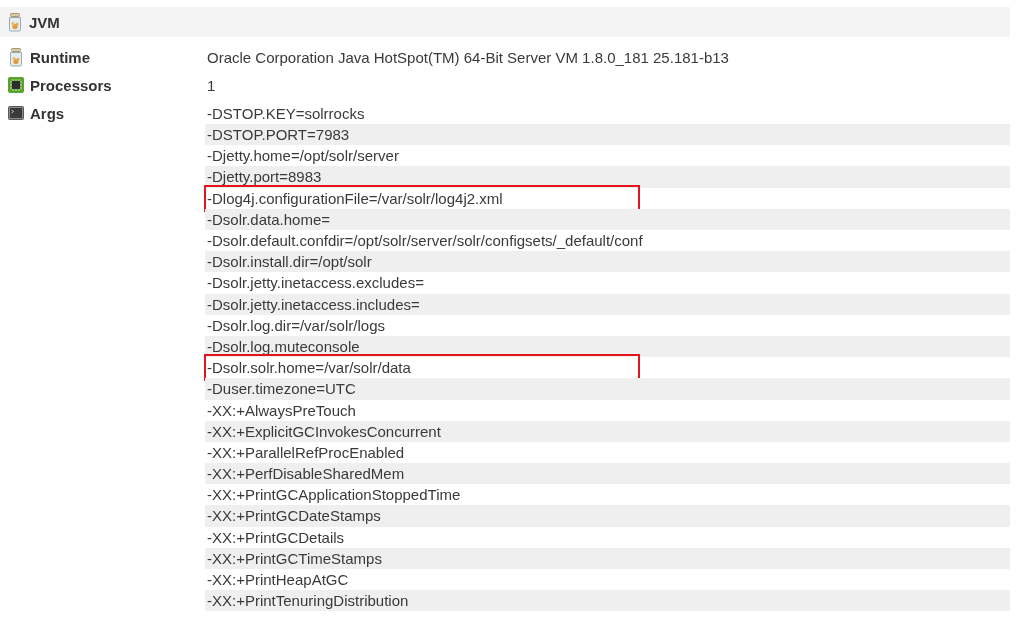 Image resolution: width=1024 pixels, height=622 pixels. I want to click on property-value: -XX:+ExplicitGCInvokesConcurrent, so click(324, 431).